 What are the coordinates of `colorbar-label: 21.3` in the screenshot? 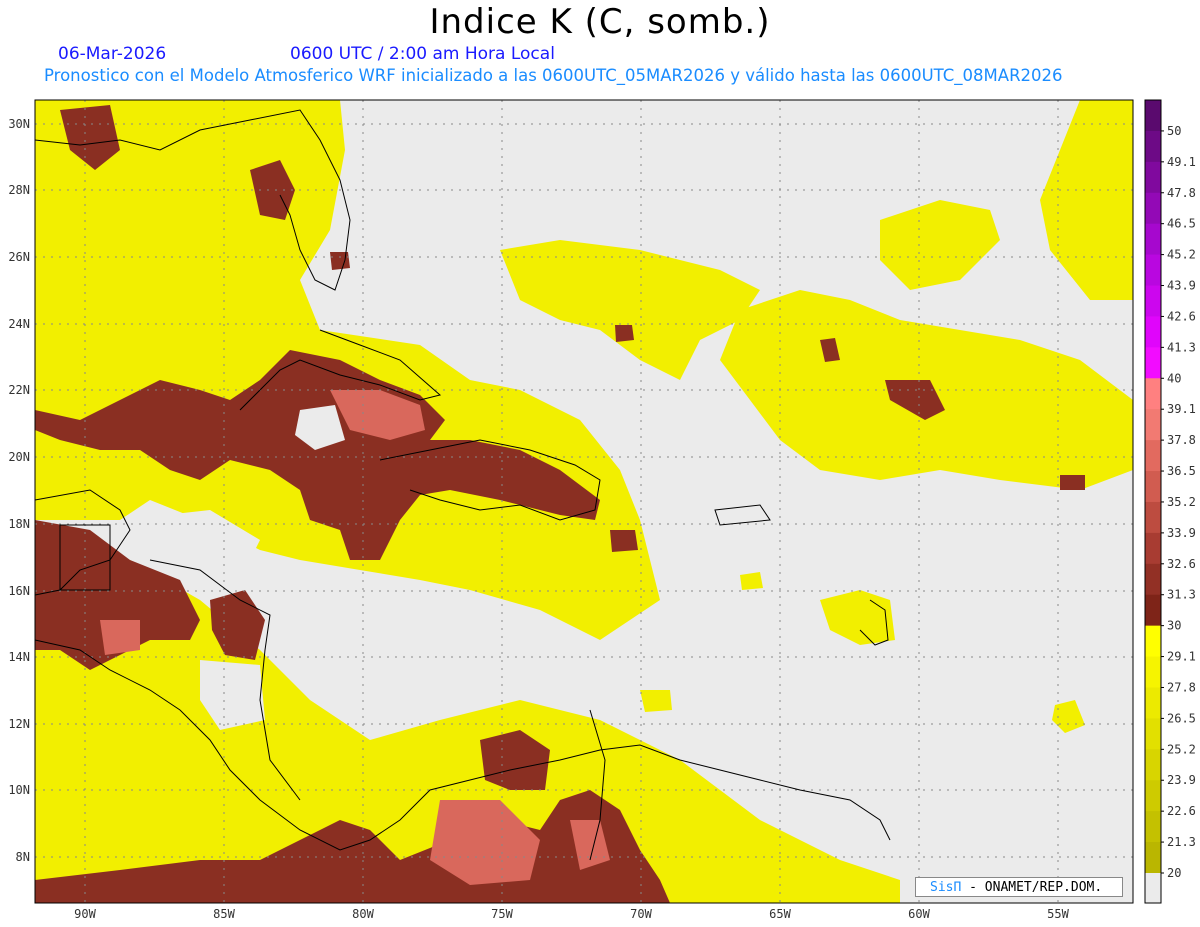 It's located at (1181, 842).